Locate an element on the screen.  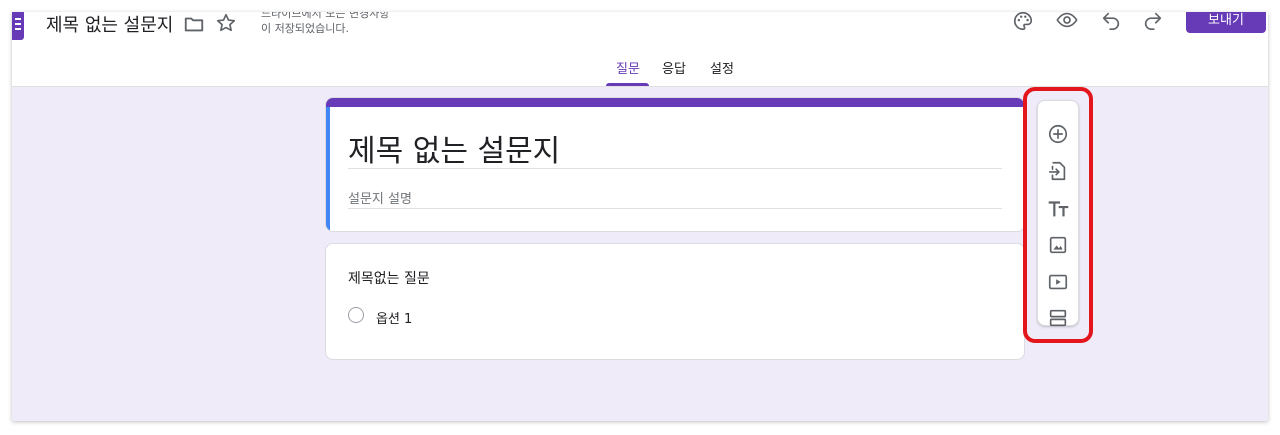
save-status-line1: 드라이브에서 모든 변경사항 is located at coordinates (325, 16).